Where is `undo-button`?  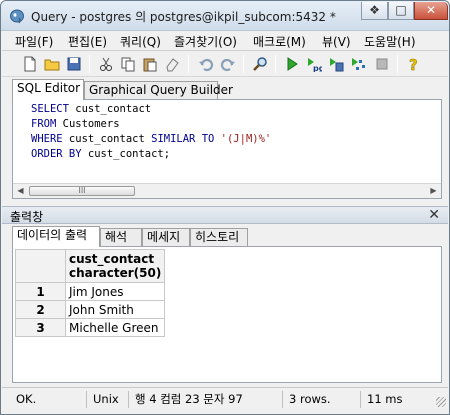
undo-button is located at coordinates (206, 64).